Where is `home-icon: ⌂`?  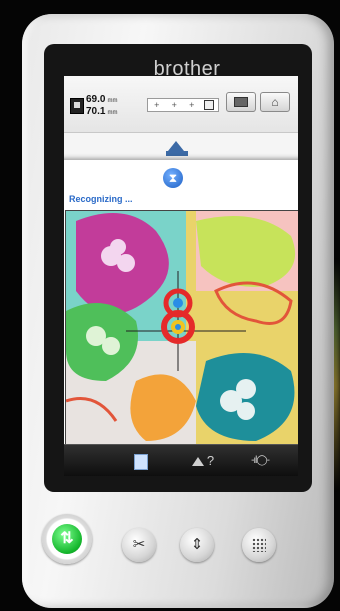 home-icon: ⌂ is located at coordinates (275, 102).